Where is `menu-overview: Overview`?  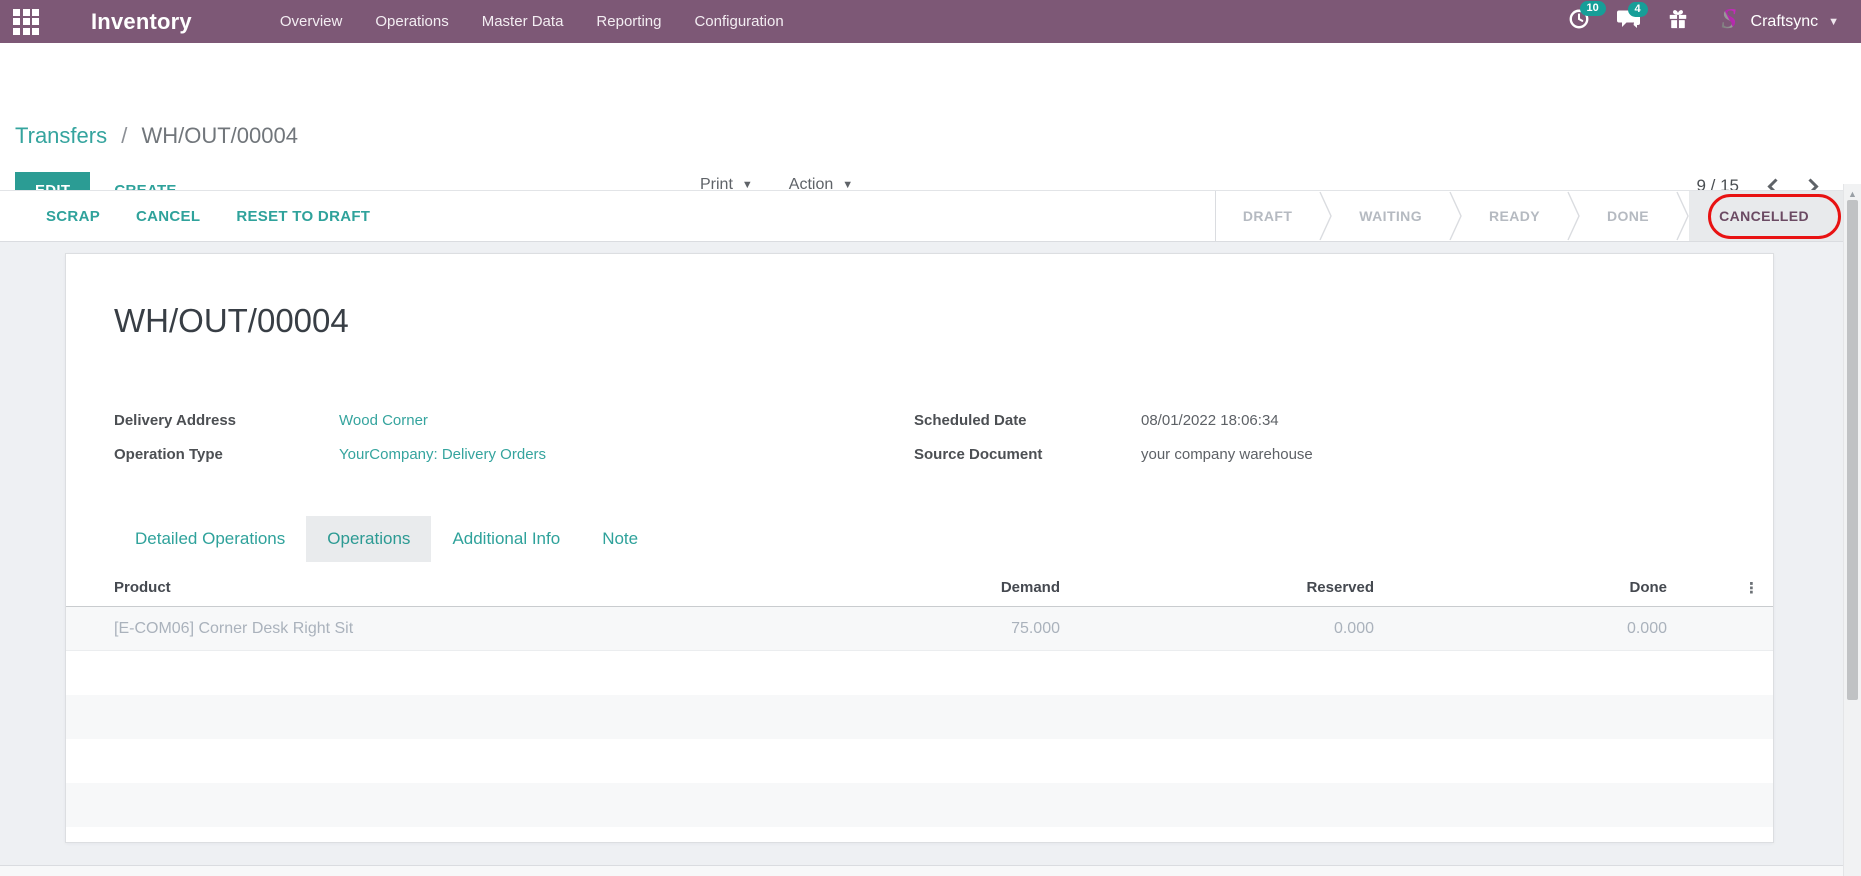
menu-overview: Overview is located at coordinates (311, 21).